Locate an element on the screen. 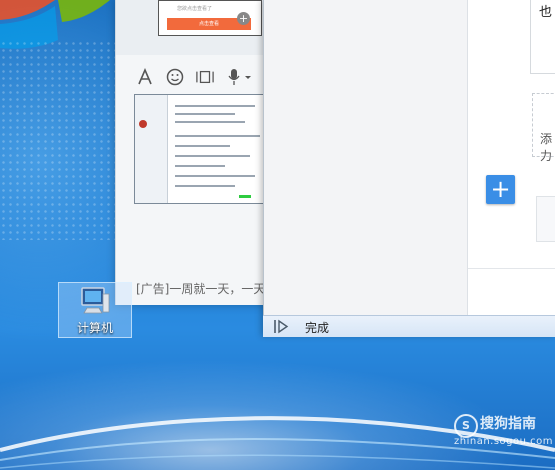  add-circle-icon: + is located at coordinates (243, 18).